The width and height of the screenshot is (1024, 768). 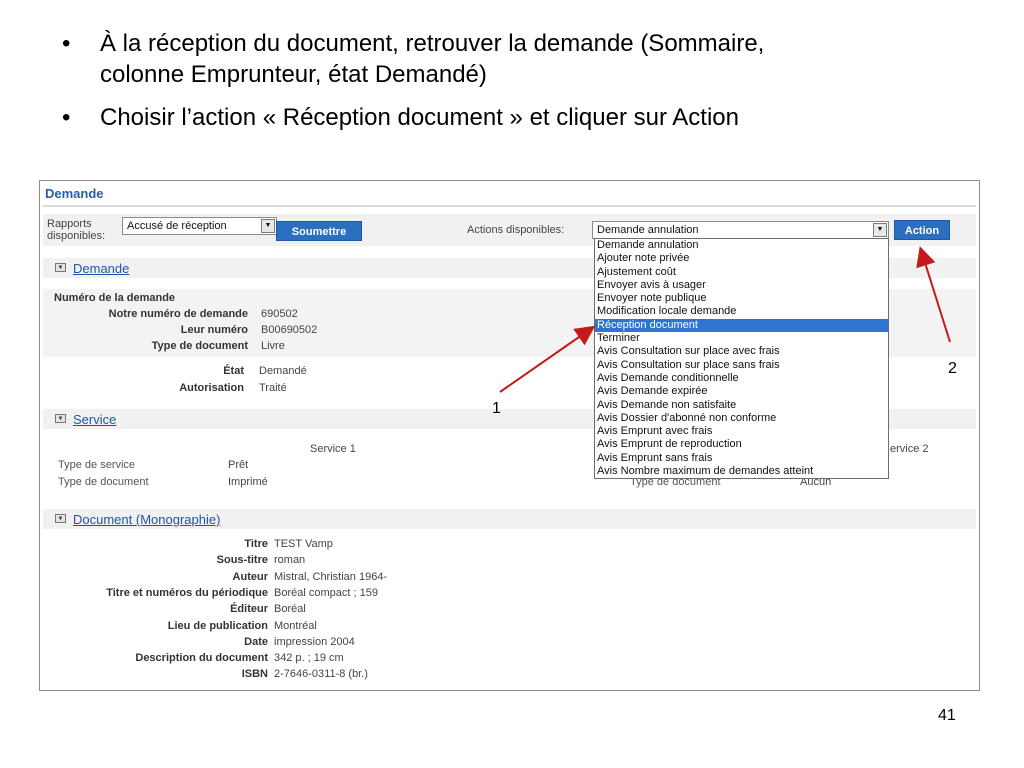 What do you see at coordinates (273, 388) in the screenshot?
I see `authorization-value: Traité` at bounding box center [273, 388].